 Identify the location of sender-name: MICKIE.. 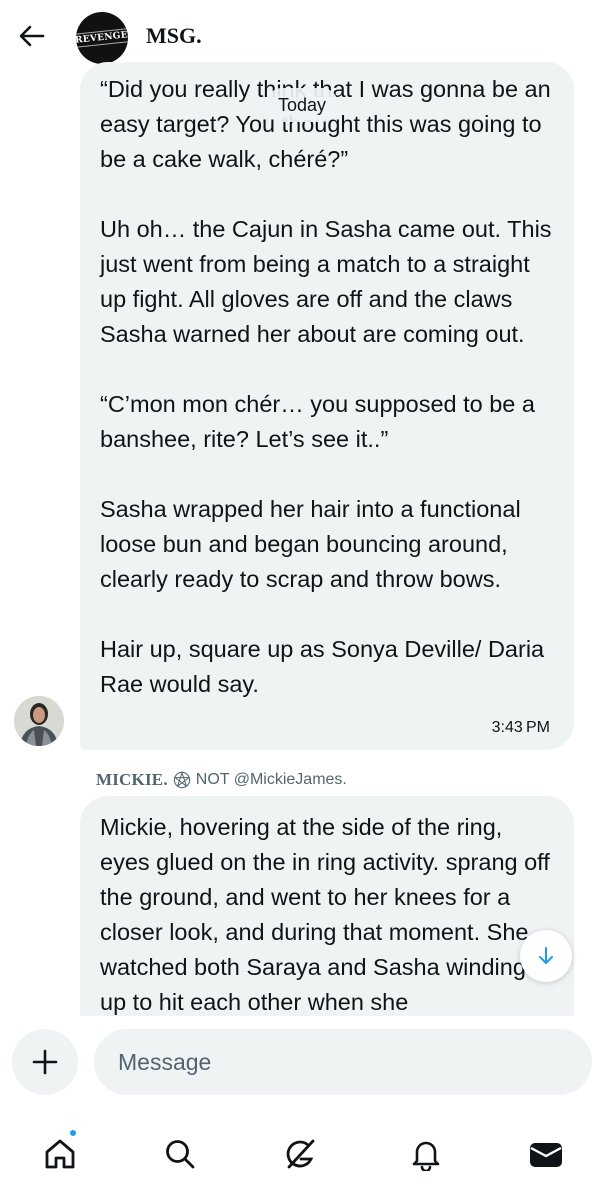
(132, 779).